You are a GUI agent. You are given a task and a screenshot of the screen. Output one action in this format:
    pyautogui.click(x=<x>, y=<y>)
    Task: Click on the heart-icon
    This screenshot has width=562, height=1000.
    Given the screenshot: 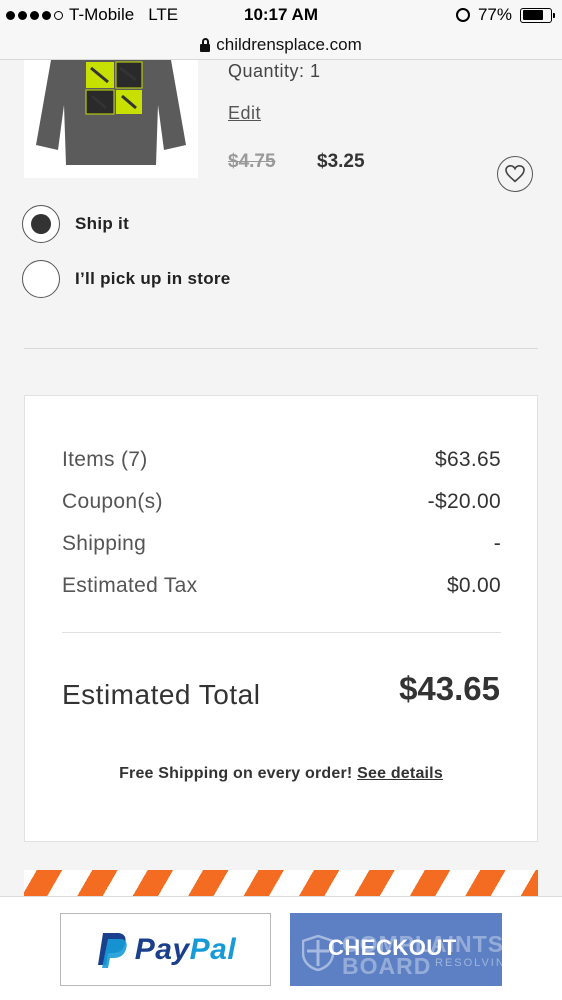 What is the action you would take?
    pyautogui.click(x=515, y=174)
    